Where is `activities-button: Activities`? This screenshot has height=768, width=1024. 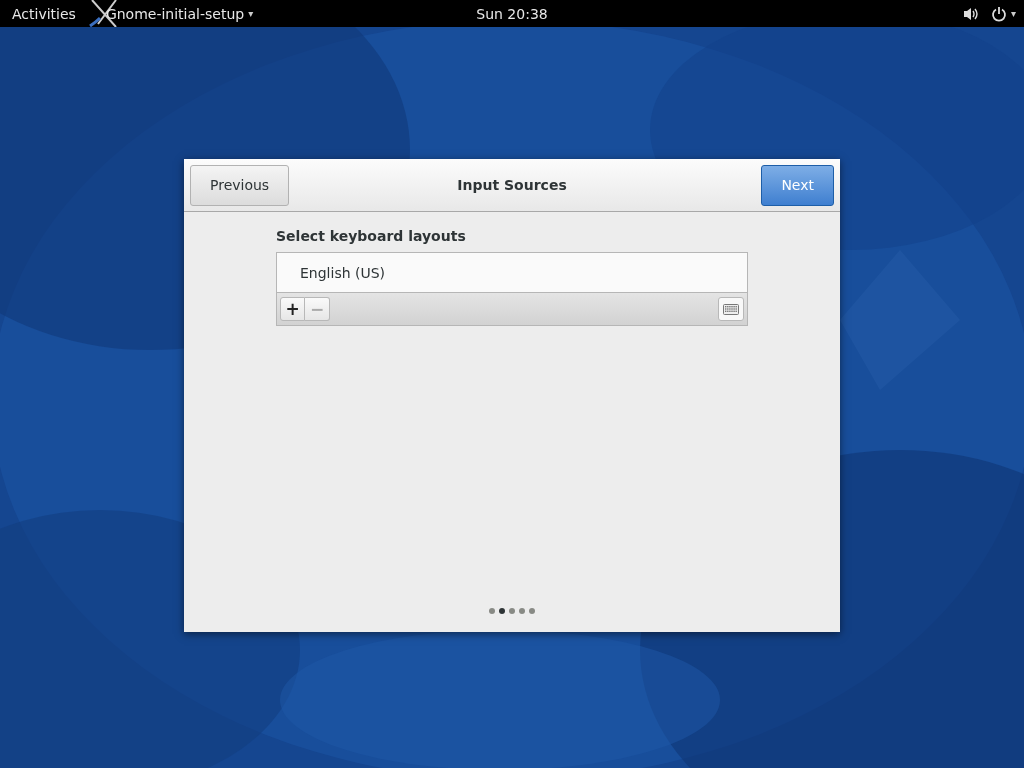 activities-button: Activities is located at coordinates (44, 13).